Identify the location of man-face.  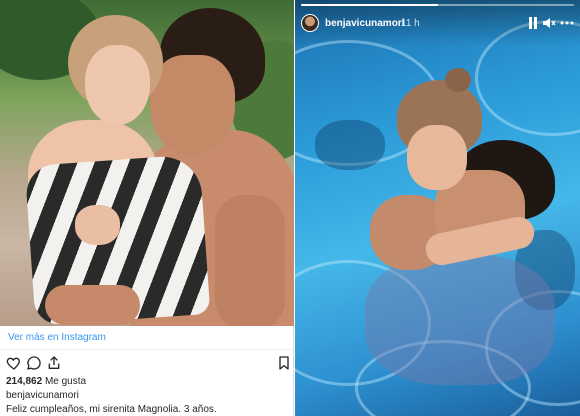
(192, 105).